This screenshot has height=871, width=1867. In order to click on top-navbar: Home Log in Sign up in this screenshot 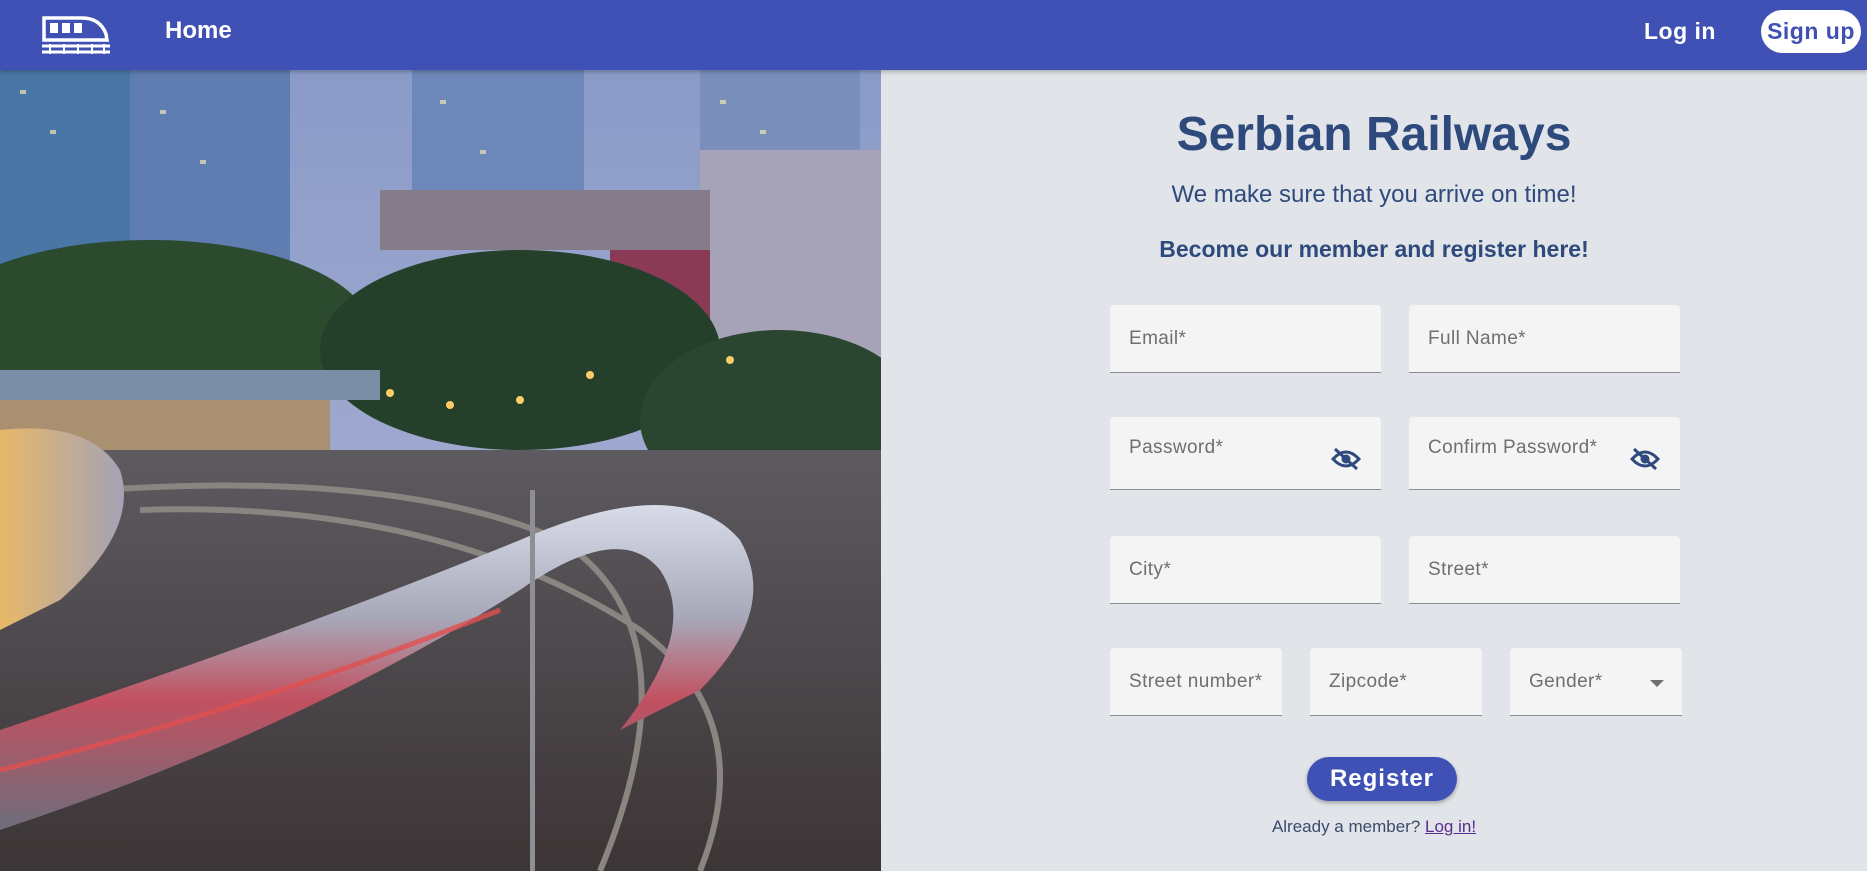, I will do `click(933, 35)`.